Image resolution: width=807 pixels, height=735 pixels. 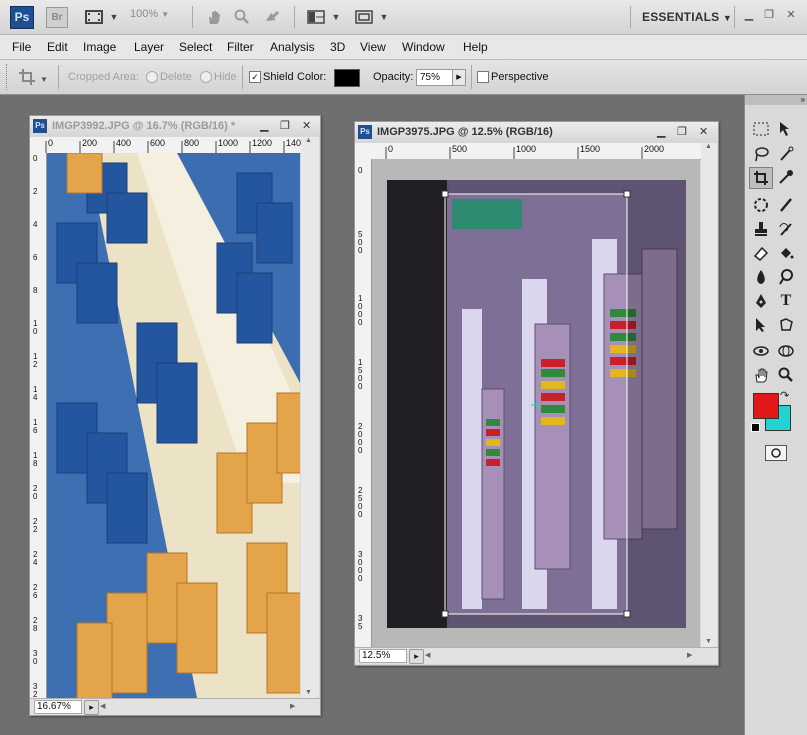 I want to click on move-tool-icon, so click(x=786, y=129).